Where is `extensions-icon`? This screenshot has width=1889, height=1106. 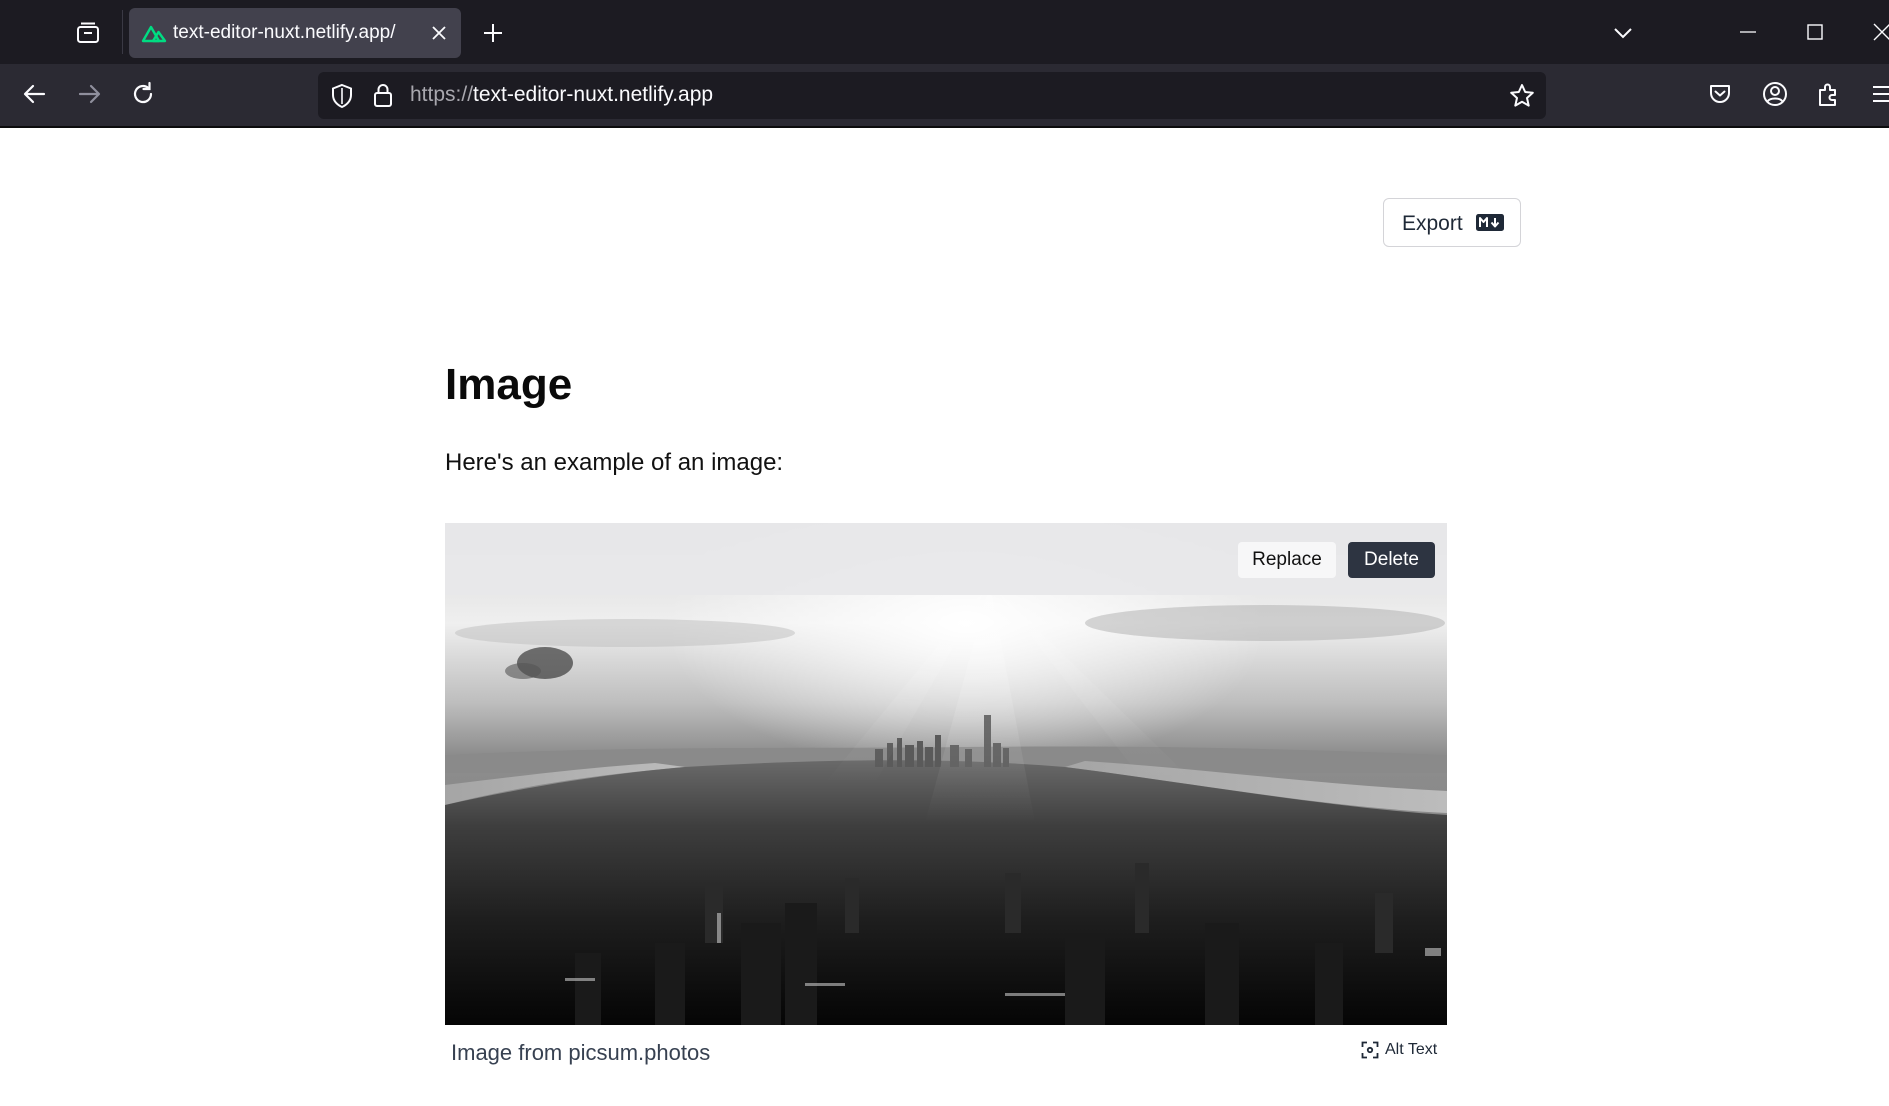 extensions-icon is located at coordinates (1829, 94).